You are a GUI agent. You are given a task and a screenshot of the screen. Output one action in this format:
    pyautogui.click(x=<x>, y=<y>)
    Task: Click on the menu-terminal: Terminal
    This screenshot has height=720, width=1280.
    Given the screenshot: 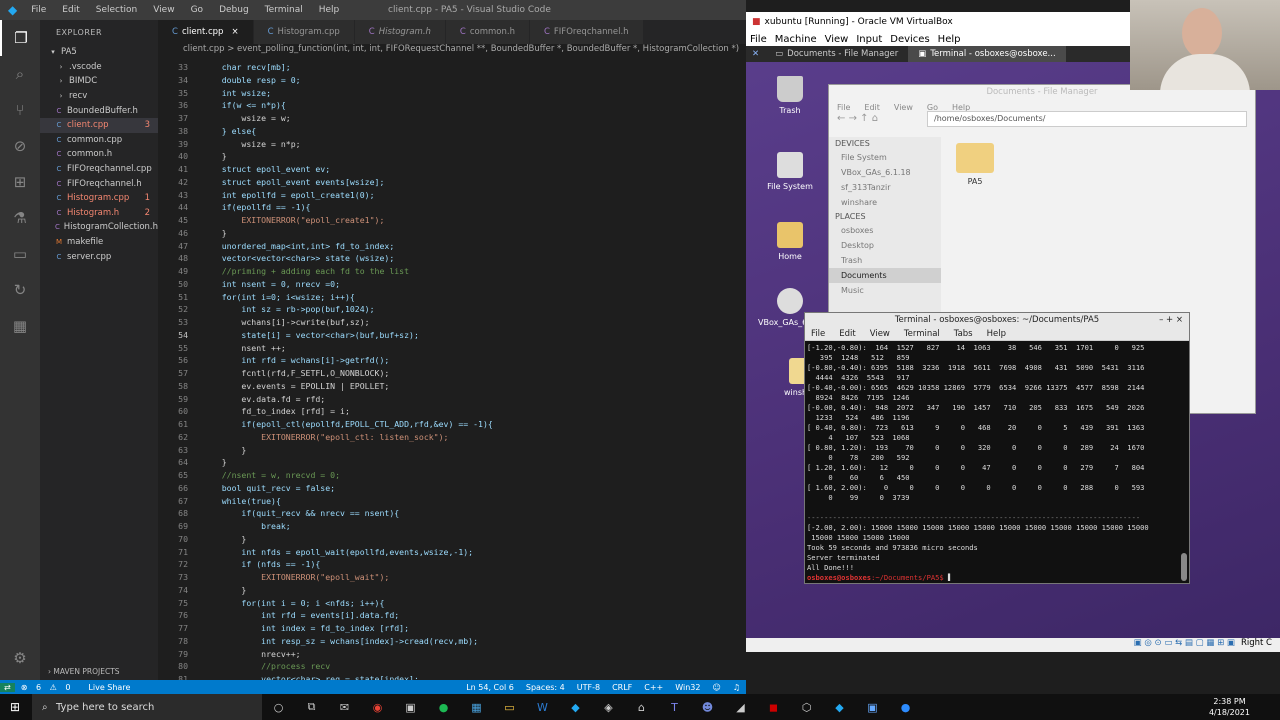 What is the action you would take?
    pyautogui.click(x=284, y=10)
    